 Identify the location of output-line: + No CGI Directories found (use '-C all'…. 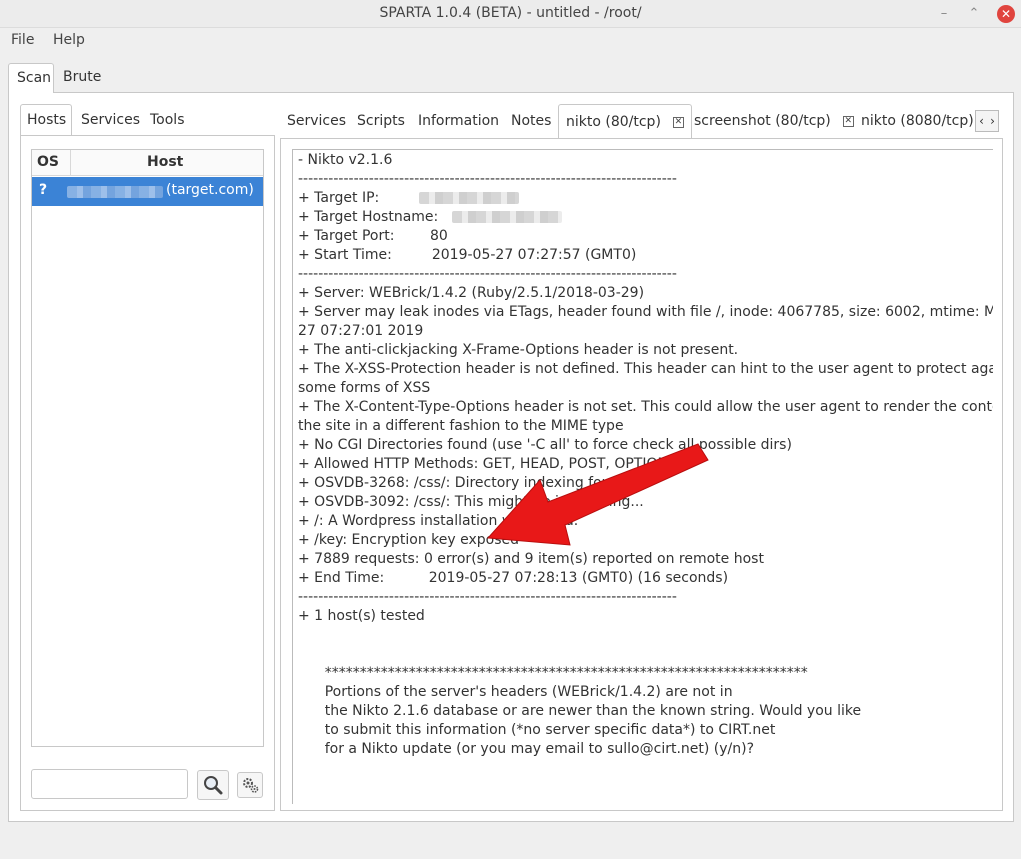
(545, 445).